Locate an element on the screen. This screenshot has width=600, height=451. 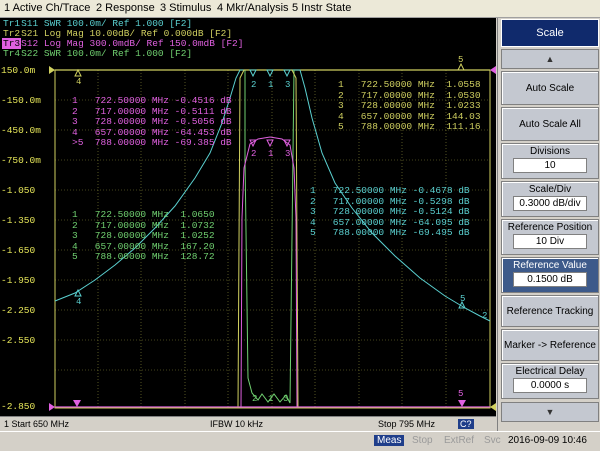
reference-position-field: Reference Position 10 Div is located at coordinates (550, 237).